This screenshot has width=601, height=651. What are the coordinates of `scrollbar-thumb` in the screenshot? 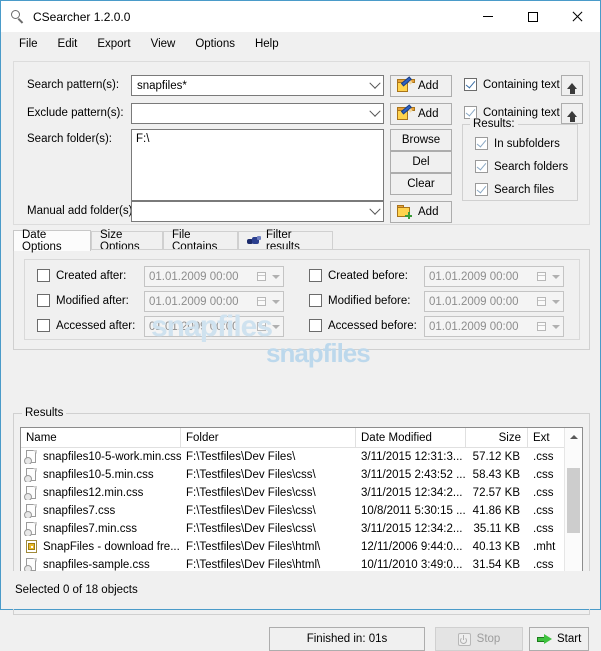 It's located at (573, 500).